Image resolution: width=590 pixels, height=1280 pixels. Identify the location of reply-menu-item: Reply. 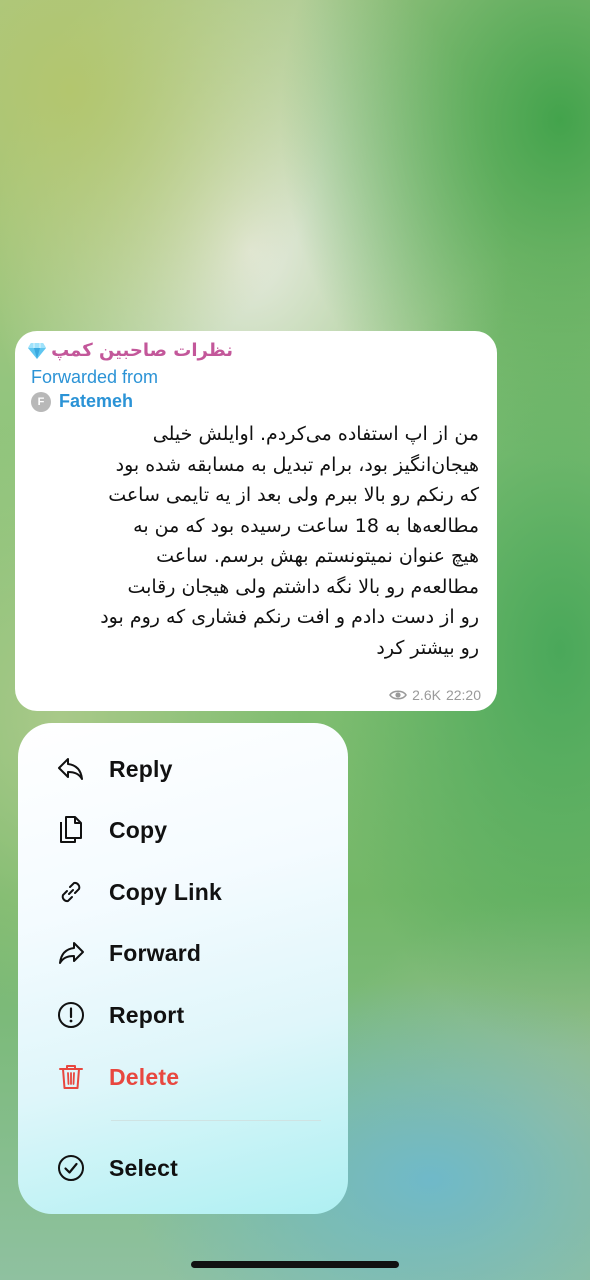
(183, 769).